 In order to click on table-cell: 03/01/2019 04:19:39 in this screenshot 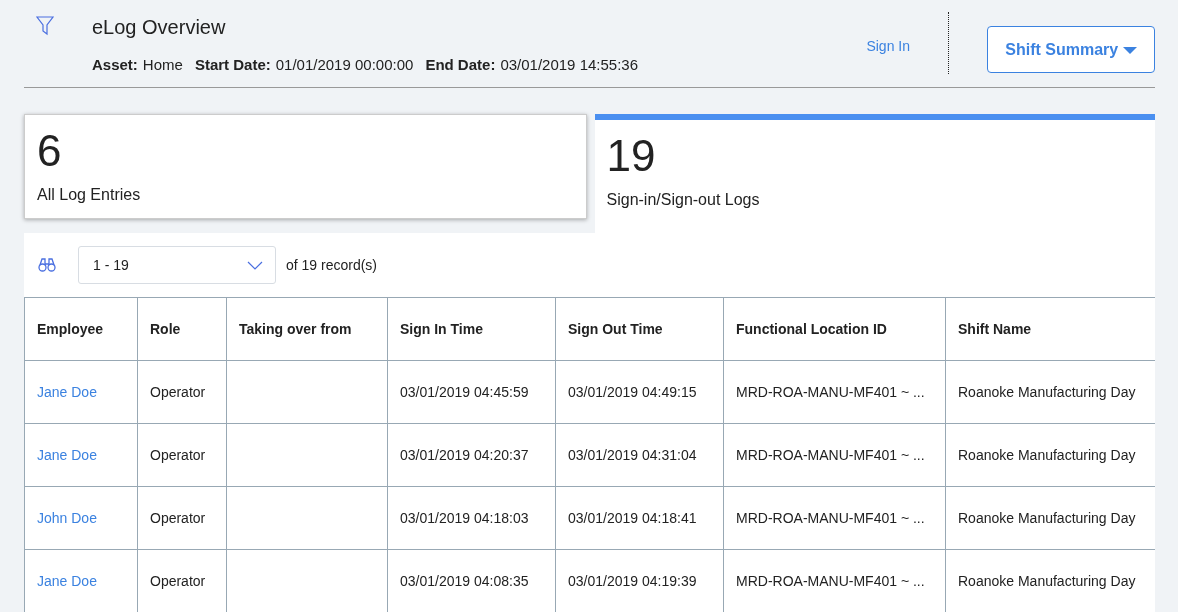, I will do `click(632, 580)`.